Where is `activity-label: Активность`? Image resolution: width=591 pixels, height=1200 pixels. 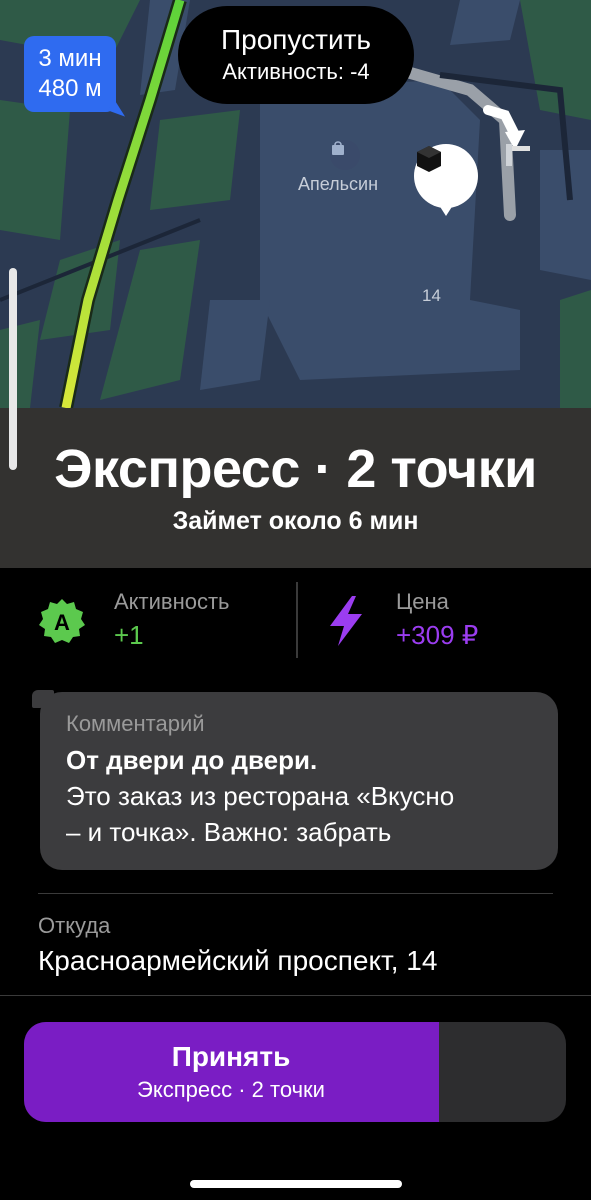
activity-label: Активность is located at coordinates (172, 601).